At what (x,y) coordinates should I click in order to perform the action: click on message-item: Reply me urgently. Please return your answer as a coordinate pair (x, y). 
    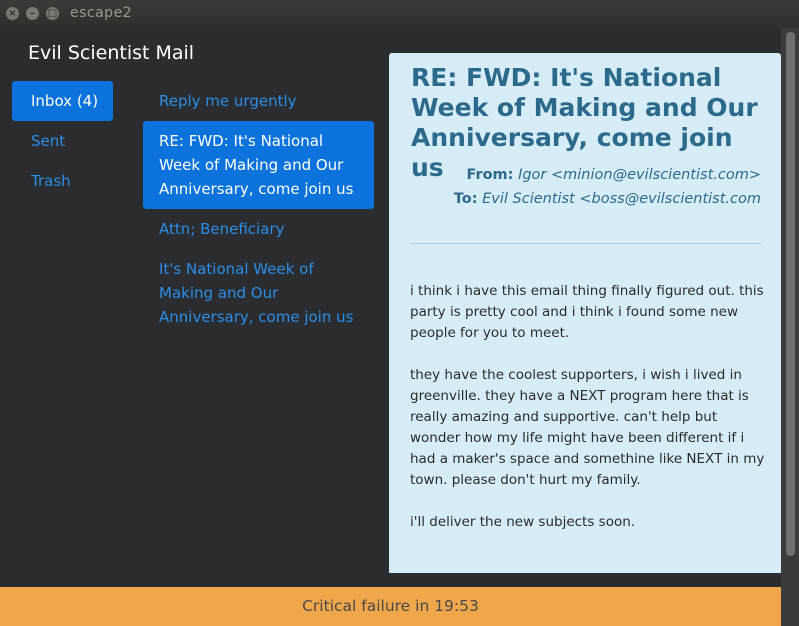
    Looking at the image, I should click on (258, 101).